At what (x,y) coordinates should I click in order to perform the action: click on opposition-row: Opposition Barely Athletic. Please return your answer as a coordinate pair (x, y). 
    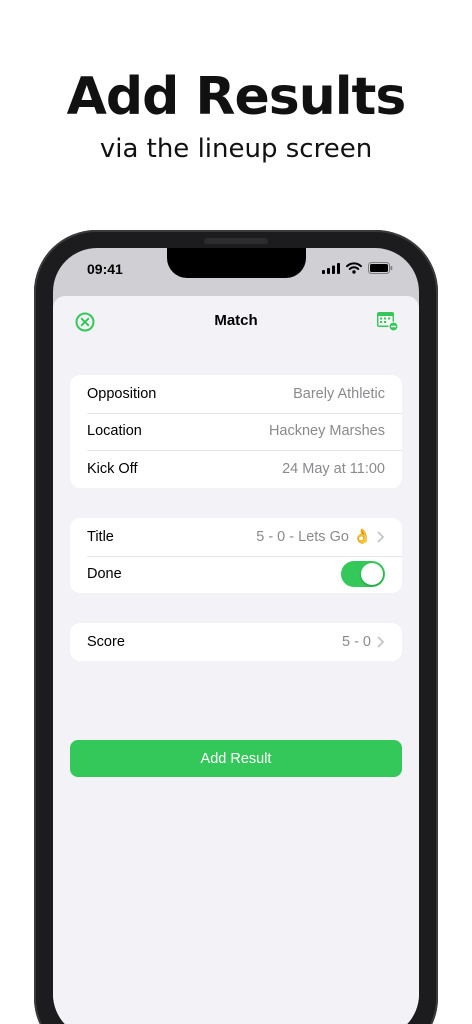
    Looking at the image, I should click on (236, 394).